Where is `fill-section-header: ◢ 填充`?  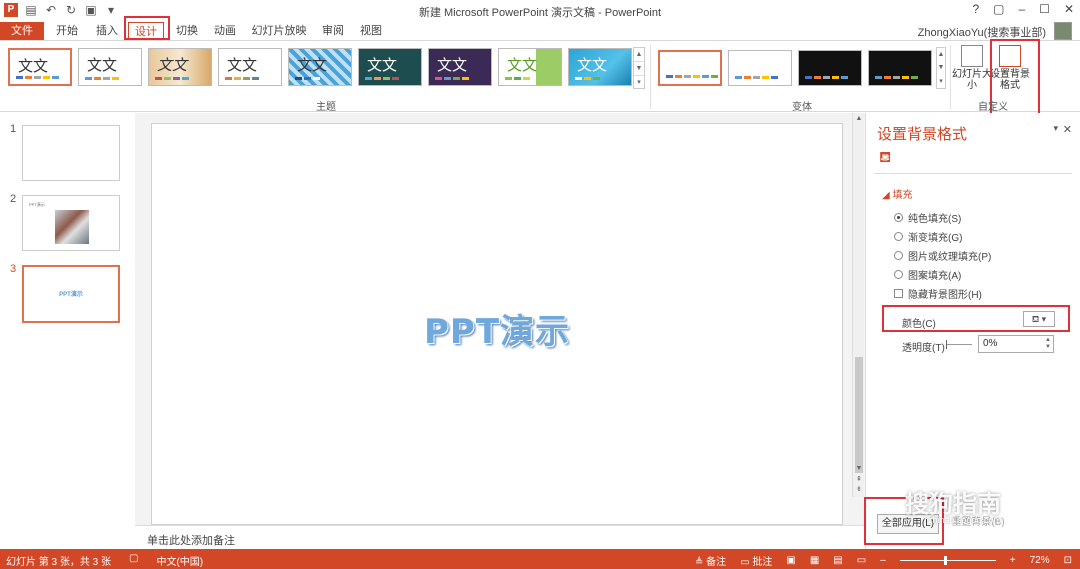
fill-section-header: ◢ 填充 is located at coordinates (897, 193).